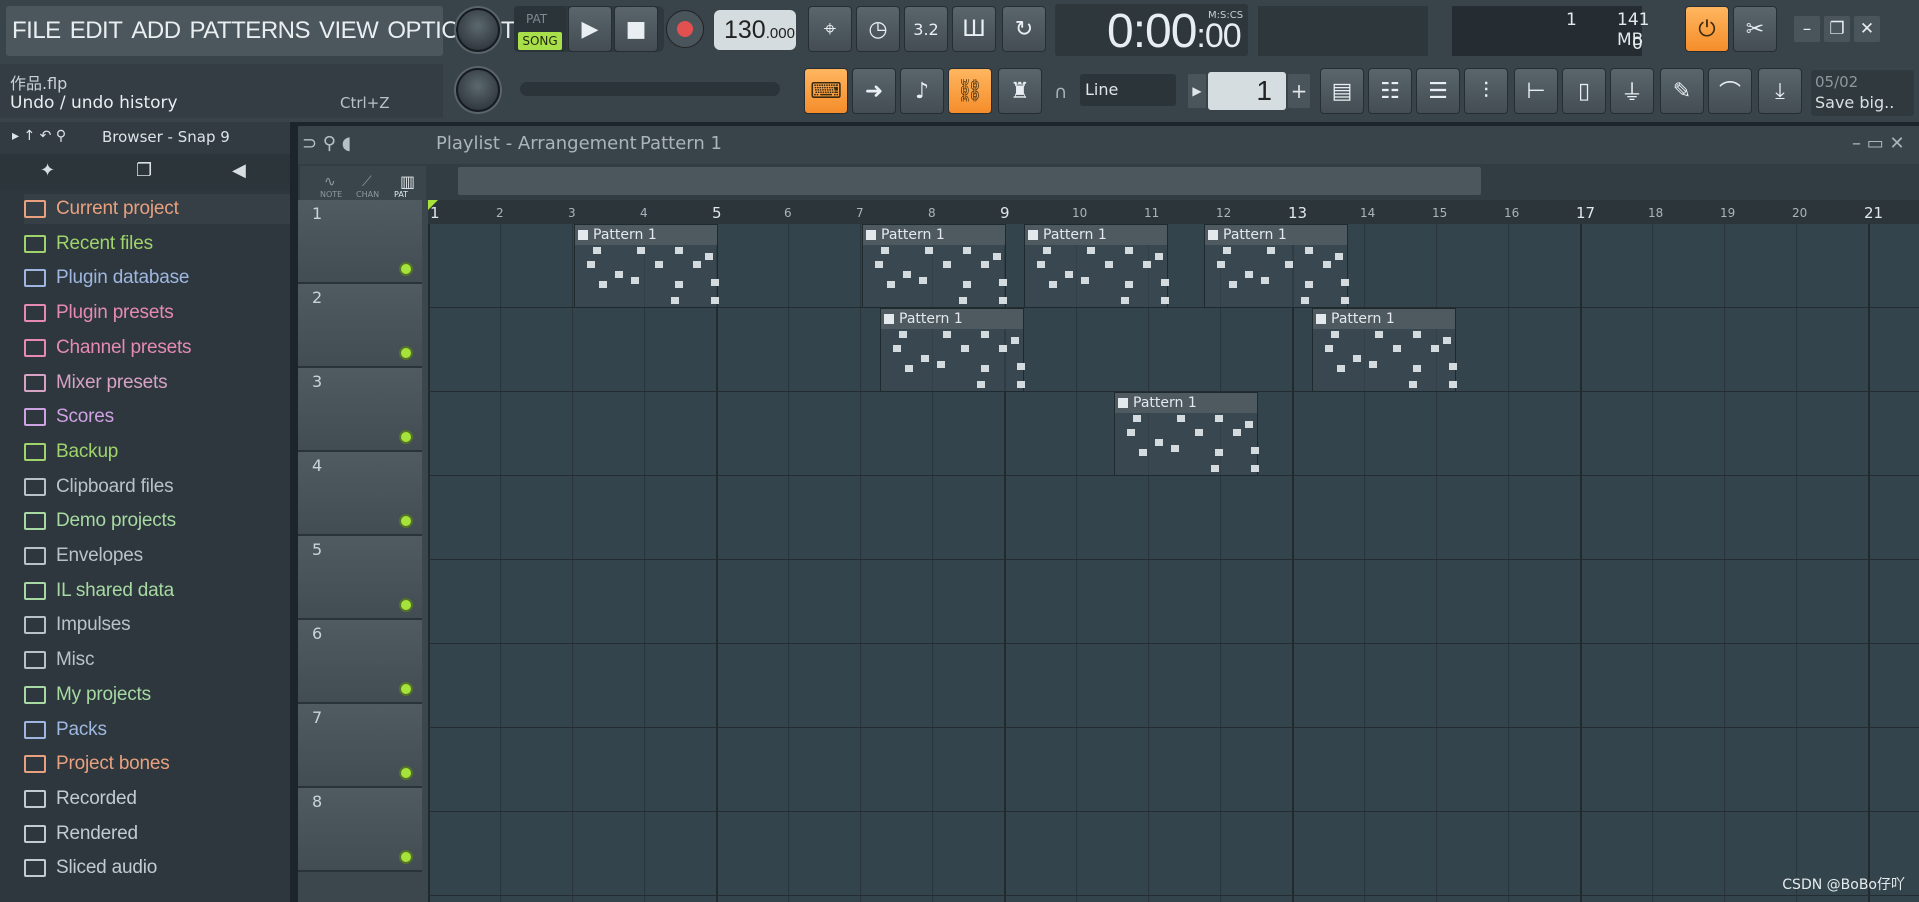 This screenshot has height=902, width=1919. What do you see at coordinates (326, 143) in the screenshot?
I see `playlist-tool-icons: ⊃ ⚲ ◖` at bounding box center [326, 143].